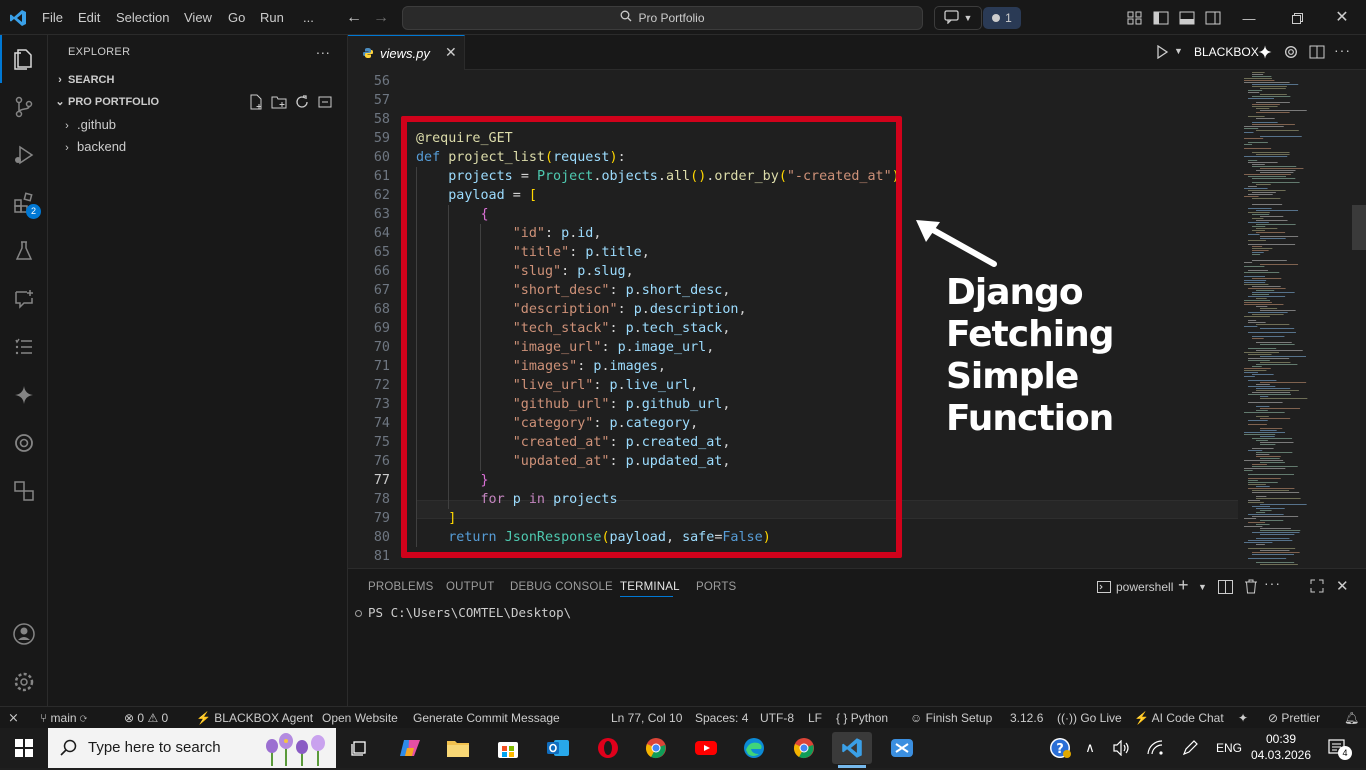 This screenshot has width=1366, height=770. Describe the element at coordinates (1225, 588) in the screenshot. I see `split-terminal-icon` at that location.